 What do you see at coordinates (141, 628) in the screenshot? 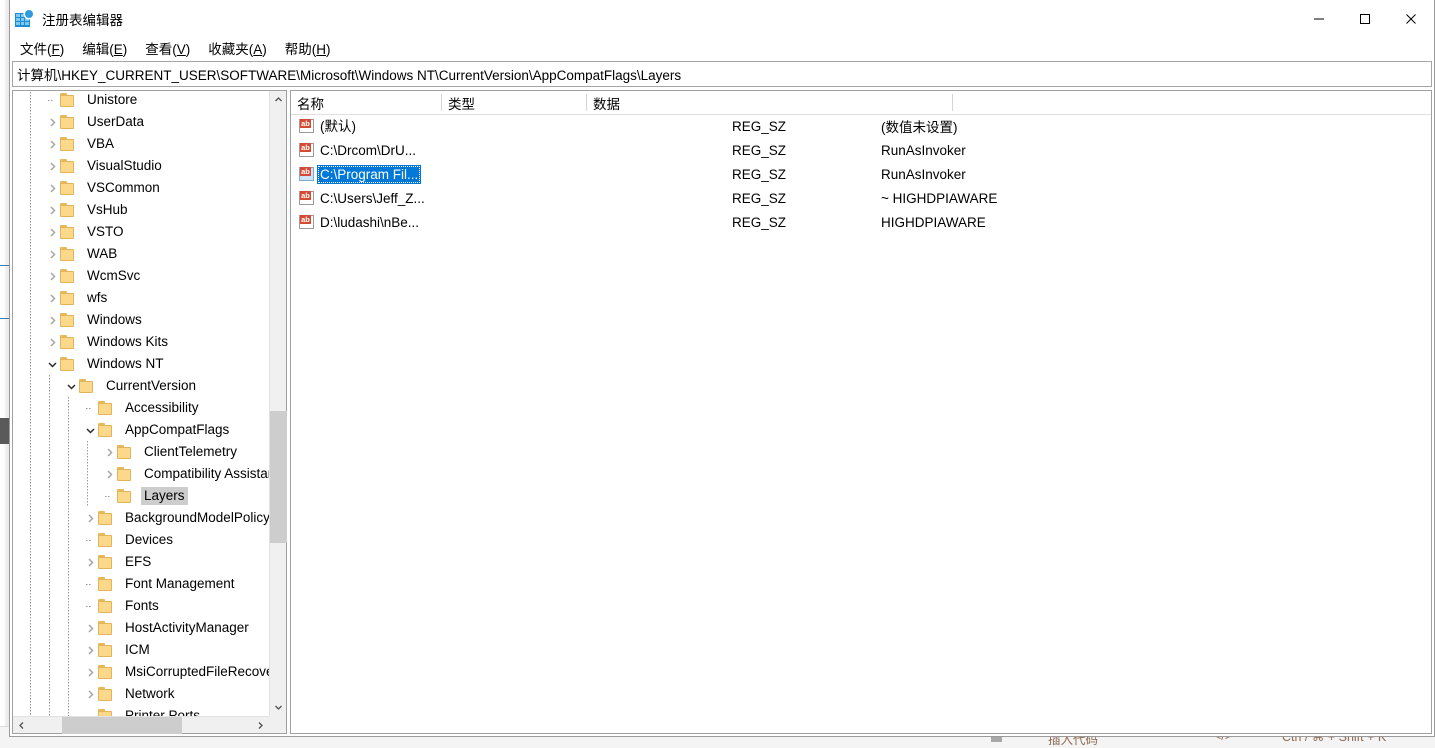
I see `tree-item-hostactivitymanager: HostActivityManager` at bounding box center [141, 628].